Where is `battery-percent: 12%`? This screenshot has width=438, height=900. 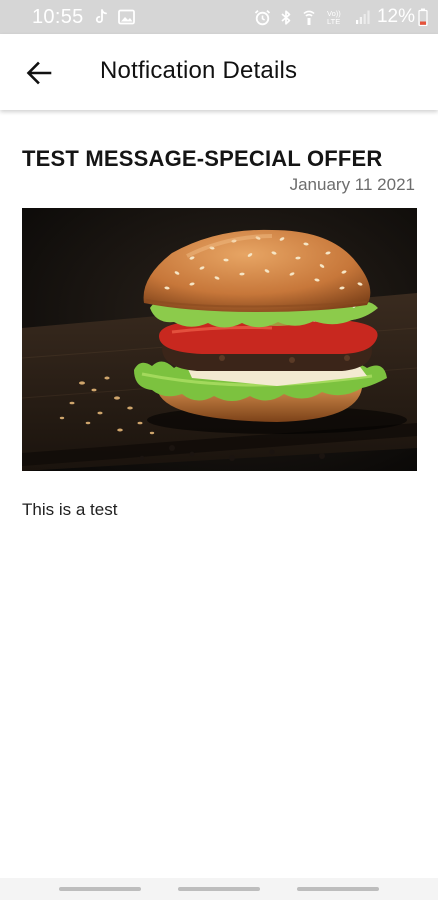
battery-percent: 12% is located at coordinates (395, 16).